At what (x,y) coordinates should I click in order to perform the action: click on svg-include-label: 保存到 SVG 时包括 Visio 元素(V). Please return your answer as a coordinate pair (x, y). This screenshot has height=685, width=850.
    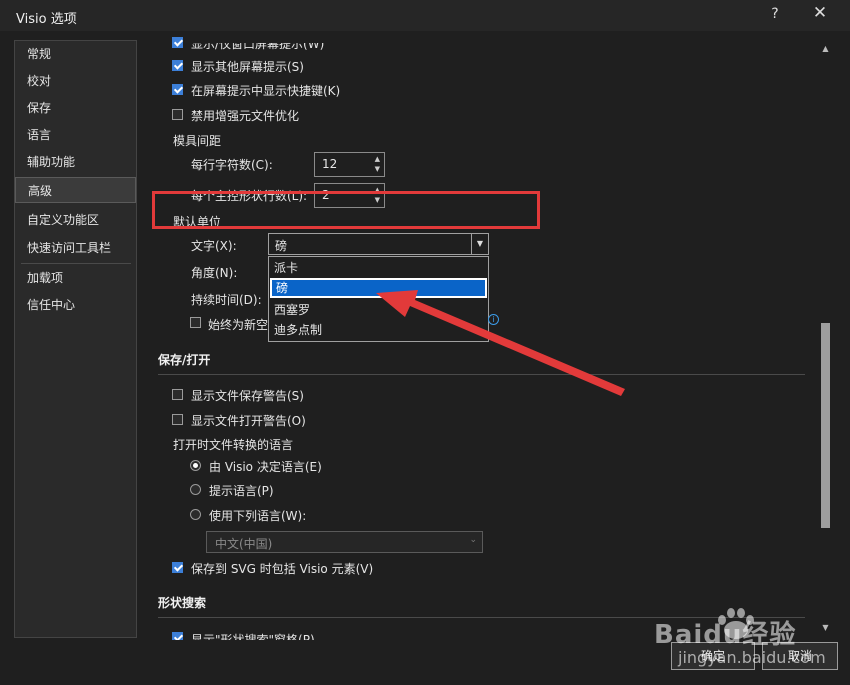
    Looking at the image, I should click on (282, 569).